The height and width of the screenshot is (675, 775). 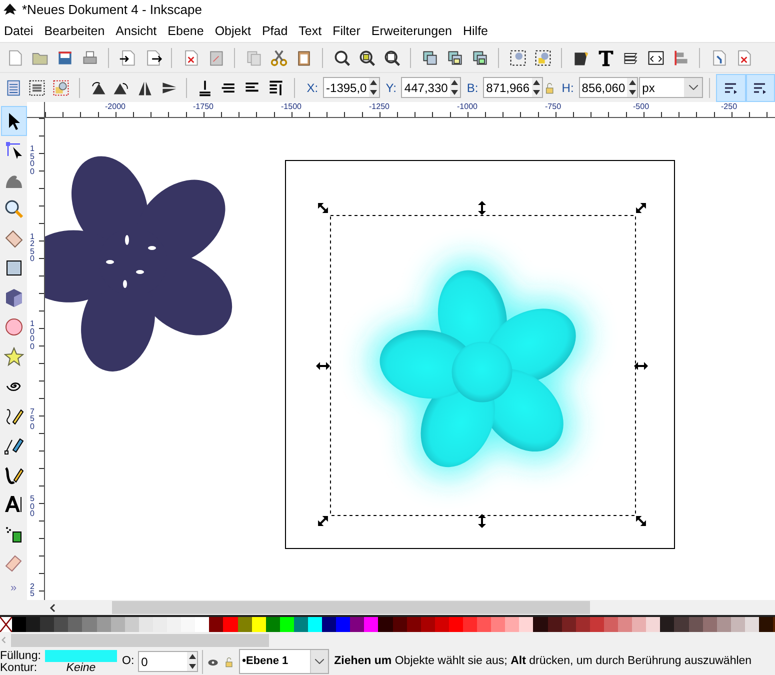 What do you see at coordinates (13, 121) in the screenshot?
I see `tool-button` at bounding box center [13, 121].